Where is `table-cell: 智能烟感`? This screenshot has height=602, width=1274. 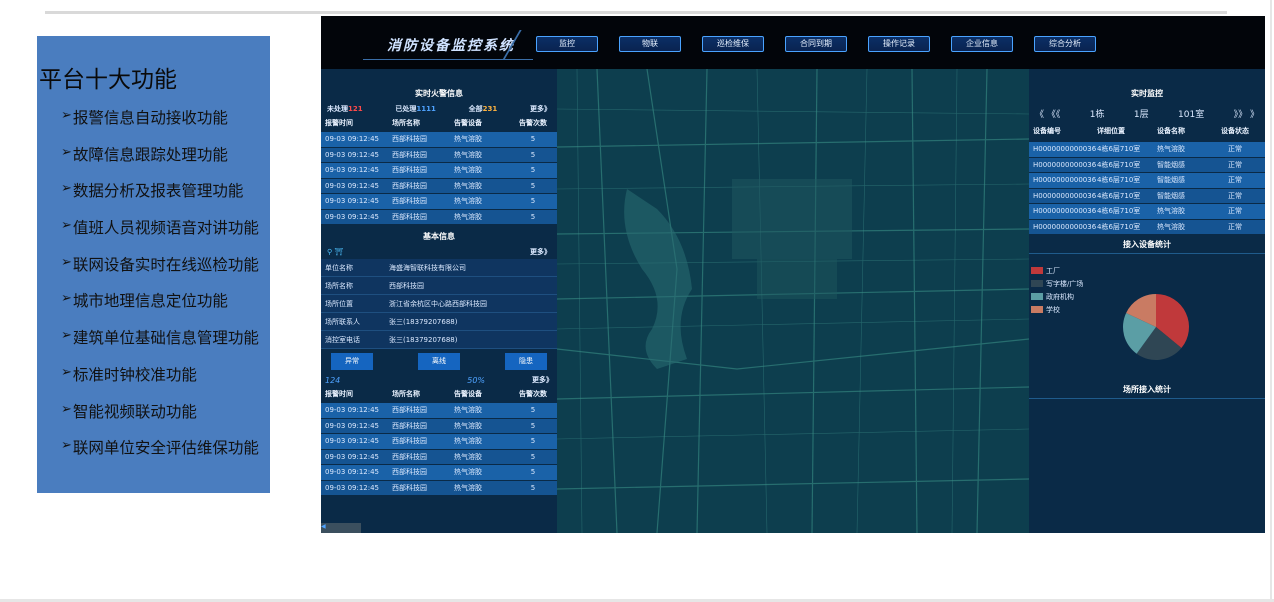 table-cell: 智能烟感 is located at coordinates (1171, 164).